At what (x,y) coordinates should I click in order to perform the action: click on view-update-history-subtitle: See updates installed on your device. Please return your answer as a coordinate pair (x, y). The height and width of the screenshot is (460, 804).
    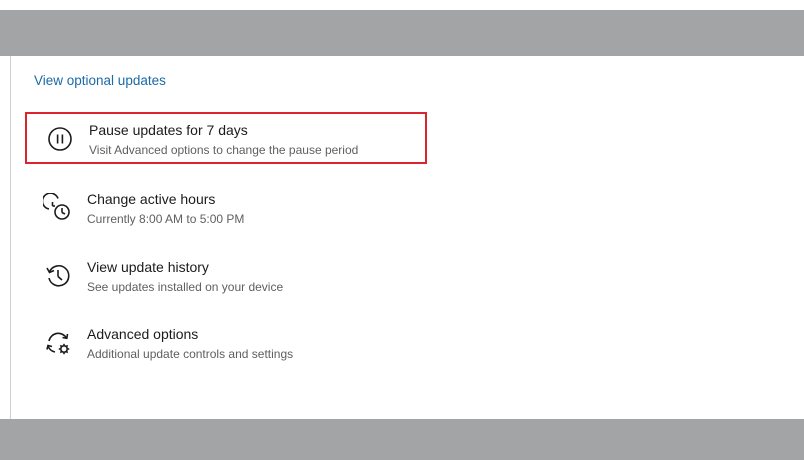
    Looking at the image, I should click on (185, 287).